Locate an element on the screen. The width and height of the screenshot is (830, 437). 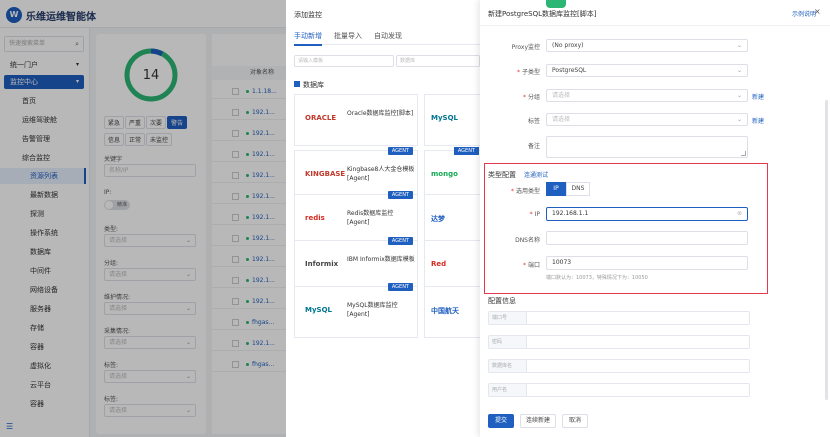
template-card-oracle: ORACLE Oracle数据库监控[脚本] is located at coordinates (356, 120).